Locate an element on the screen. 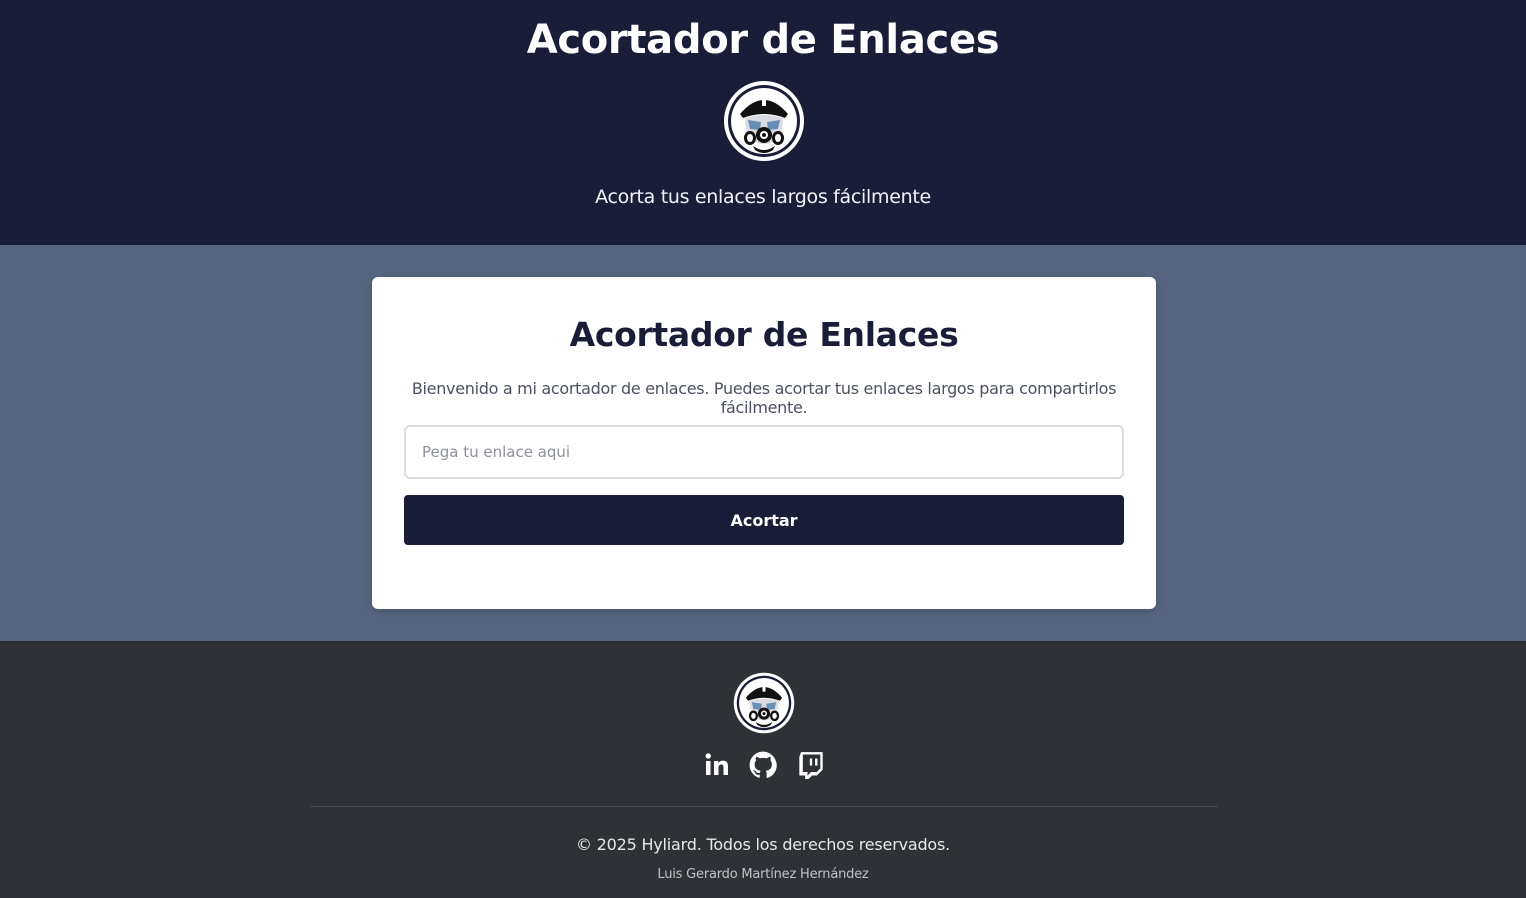  social-links is located at coordinates (763, 767).